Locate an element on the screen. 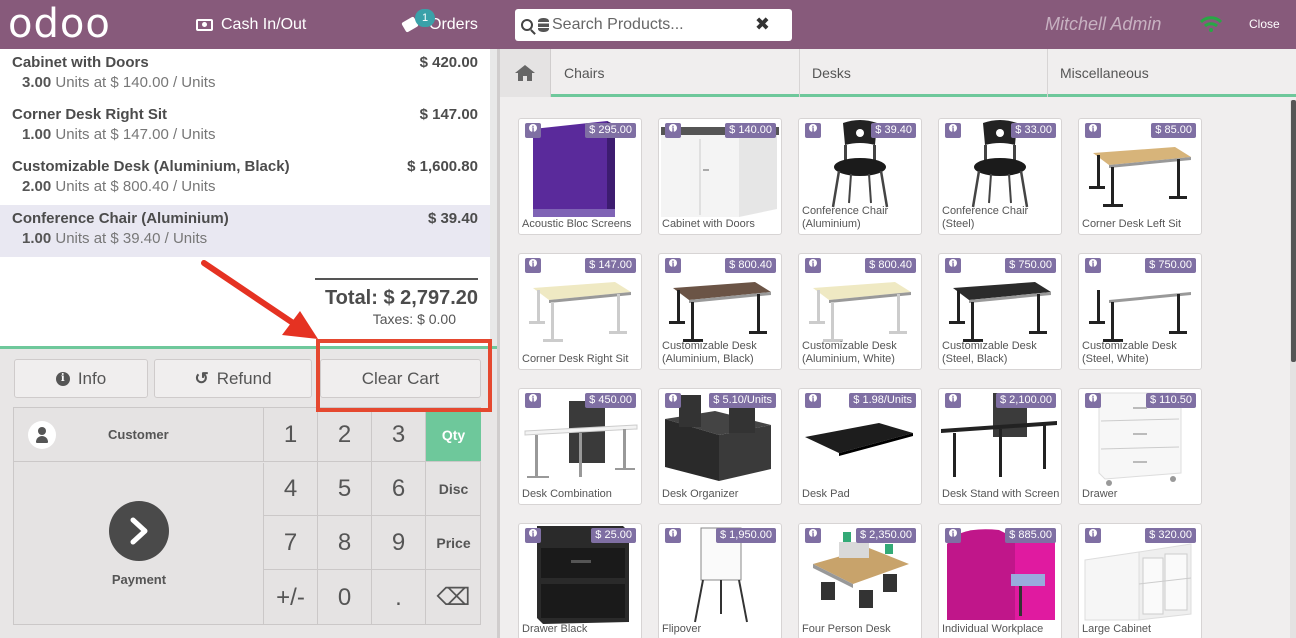 The image size is (1296, 638). product-price-tag: $ 39.40 is located at coordinates (893, 130).